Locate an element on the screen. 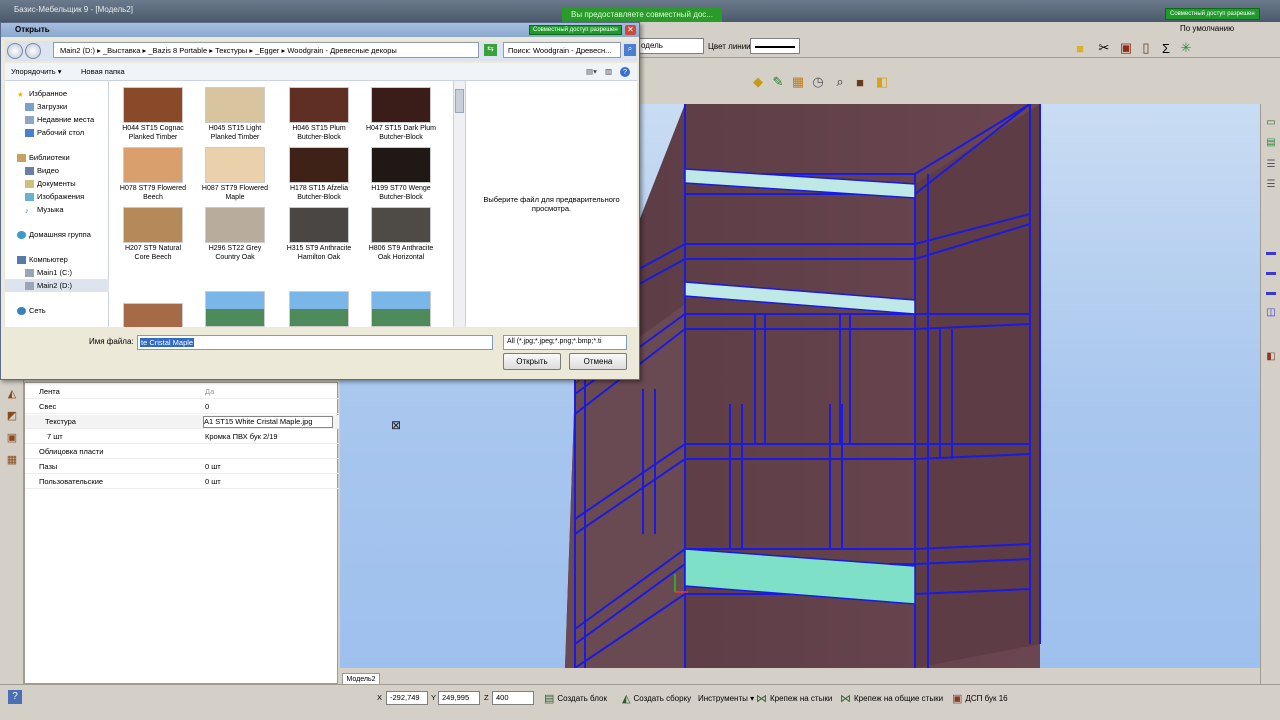 The width and height of the screenshot is (1280, 720). open-button: Открыть is located at coordinates (532, 361).